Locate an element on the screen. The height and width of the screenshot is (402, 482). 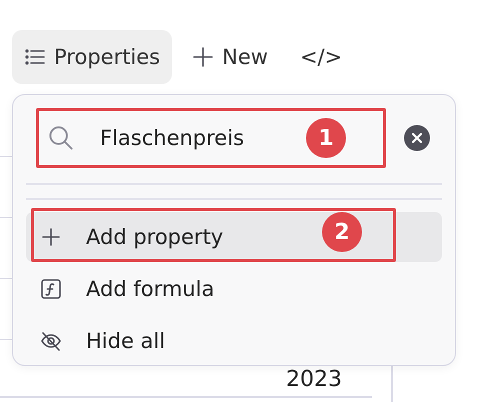
clear-button is located at coordinates (417, 138).